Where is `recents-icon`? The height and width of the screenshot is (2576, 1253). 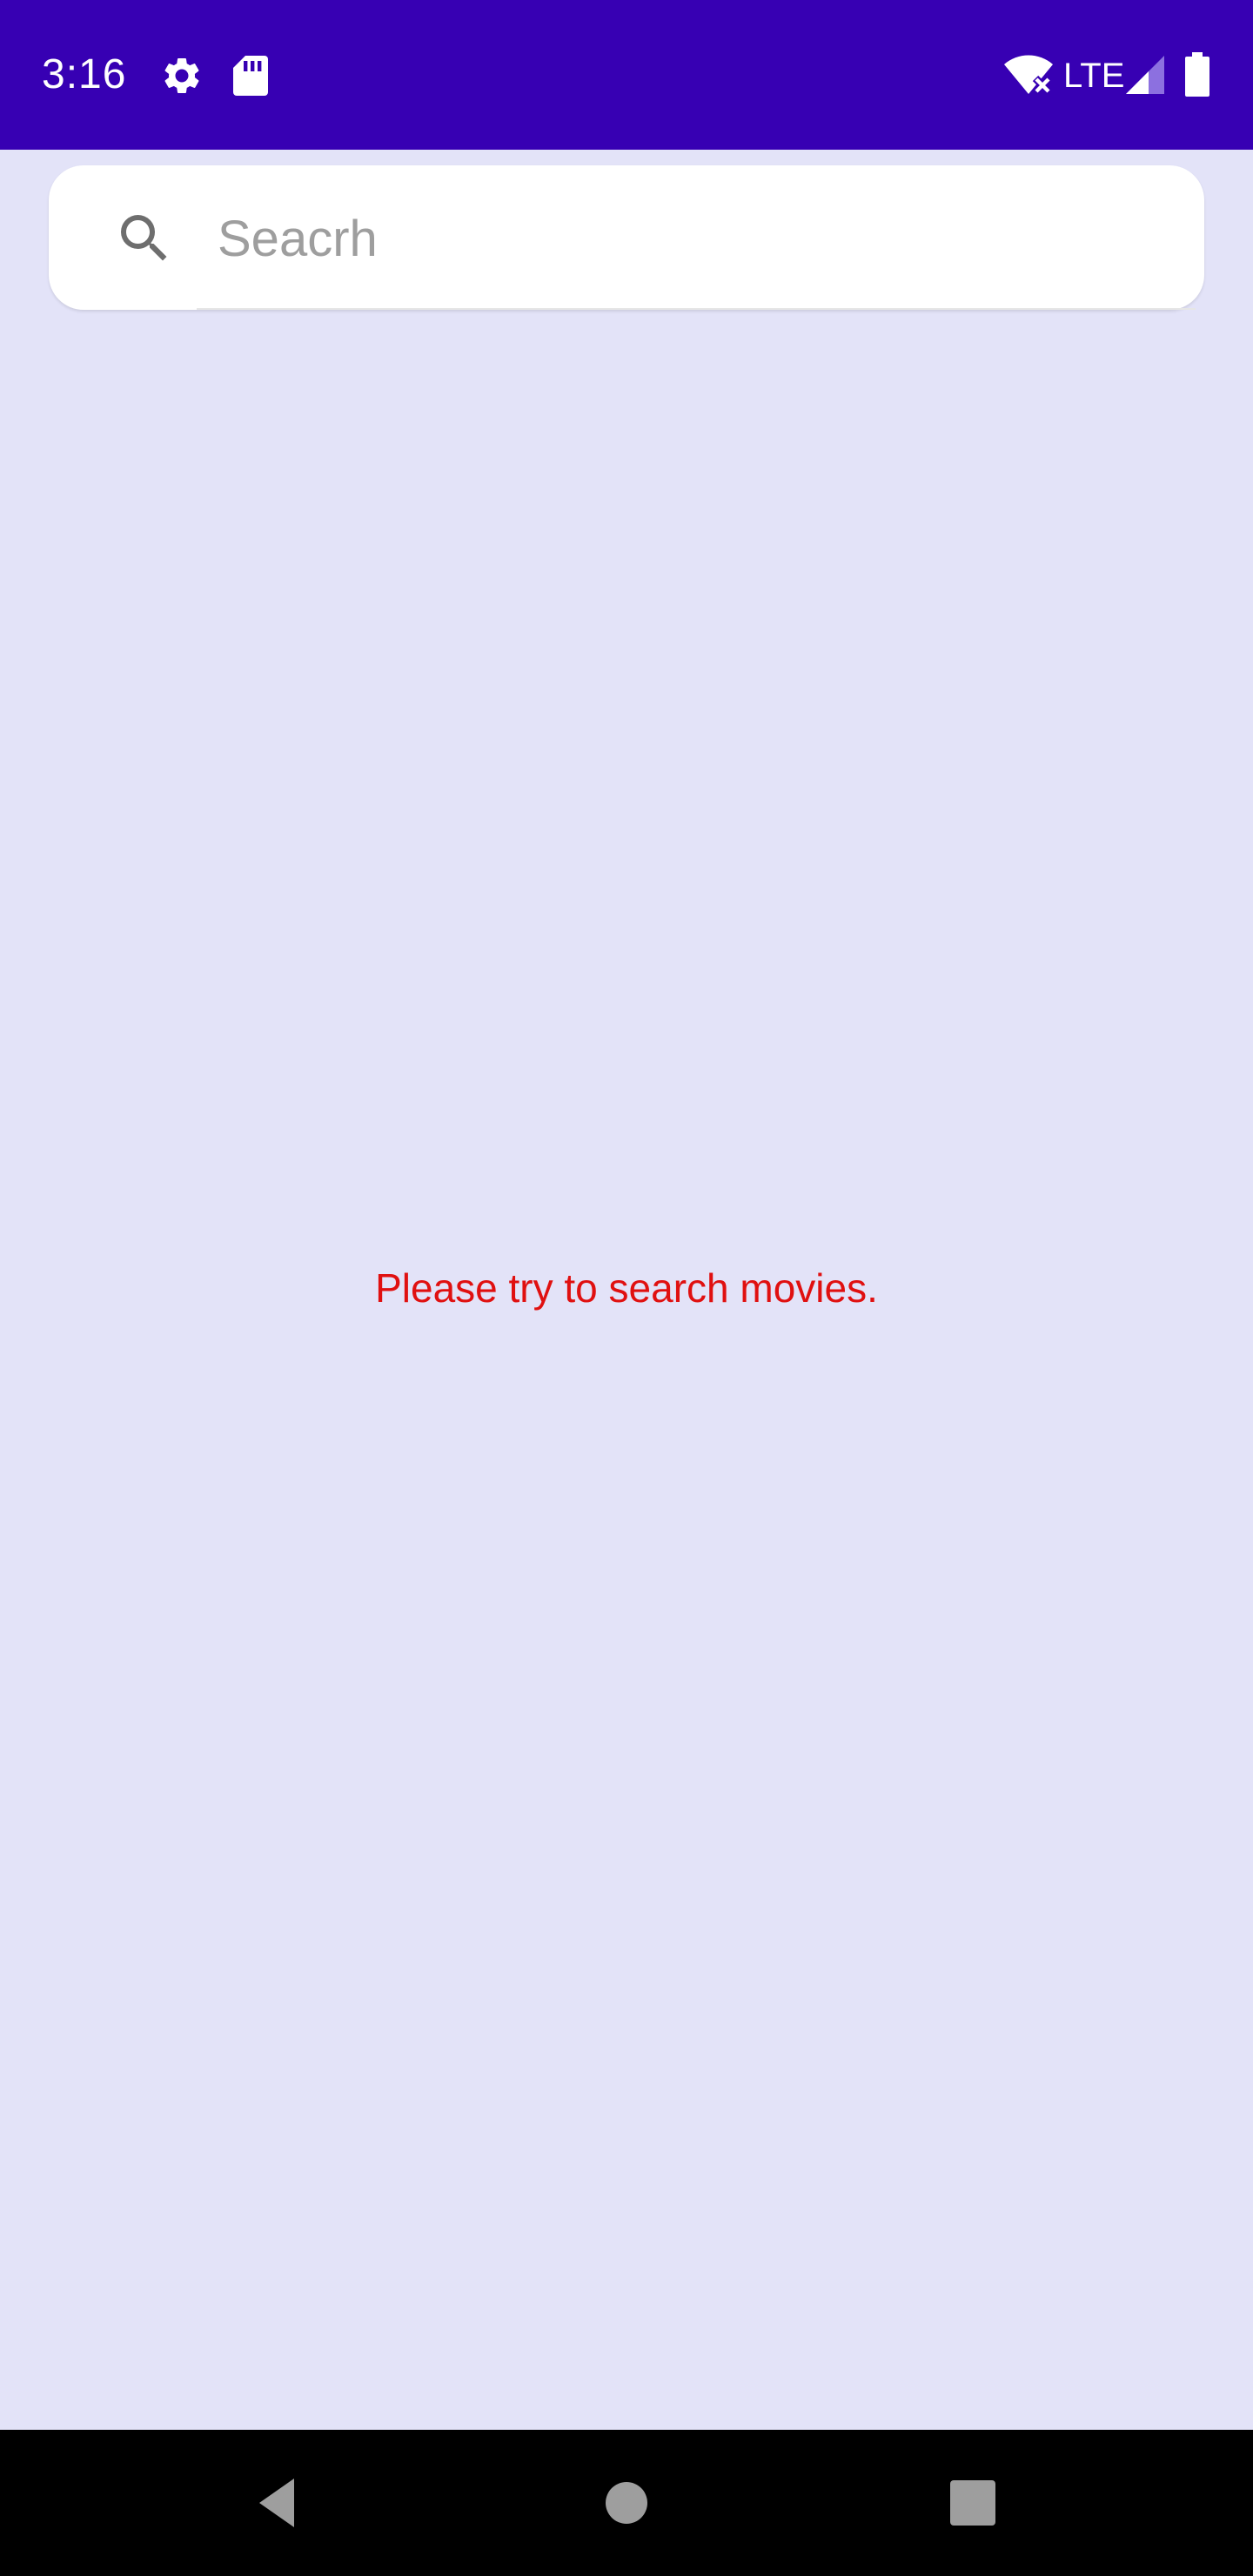
recents-icon is located at coordinates (972, 2503).